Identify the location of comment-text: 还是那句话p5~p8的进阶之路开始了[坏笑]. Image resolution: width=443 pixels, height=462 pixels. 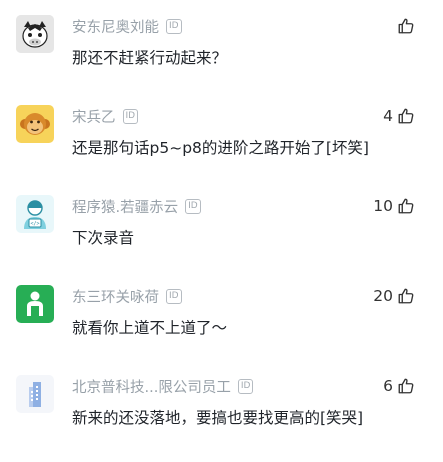
(220, 148).